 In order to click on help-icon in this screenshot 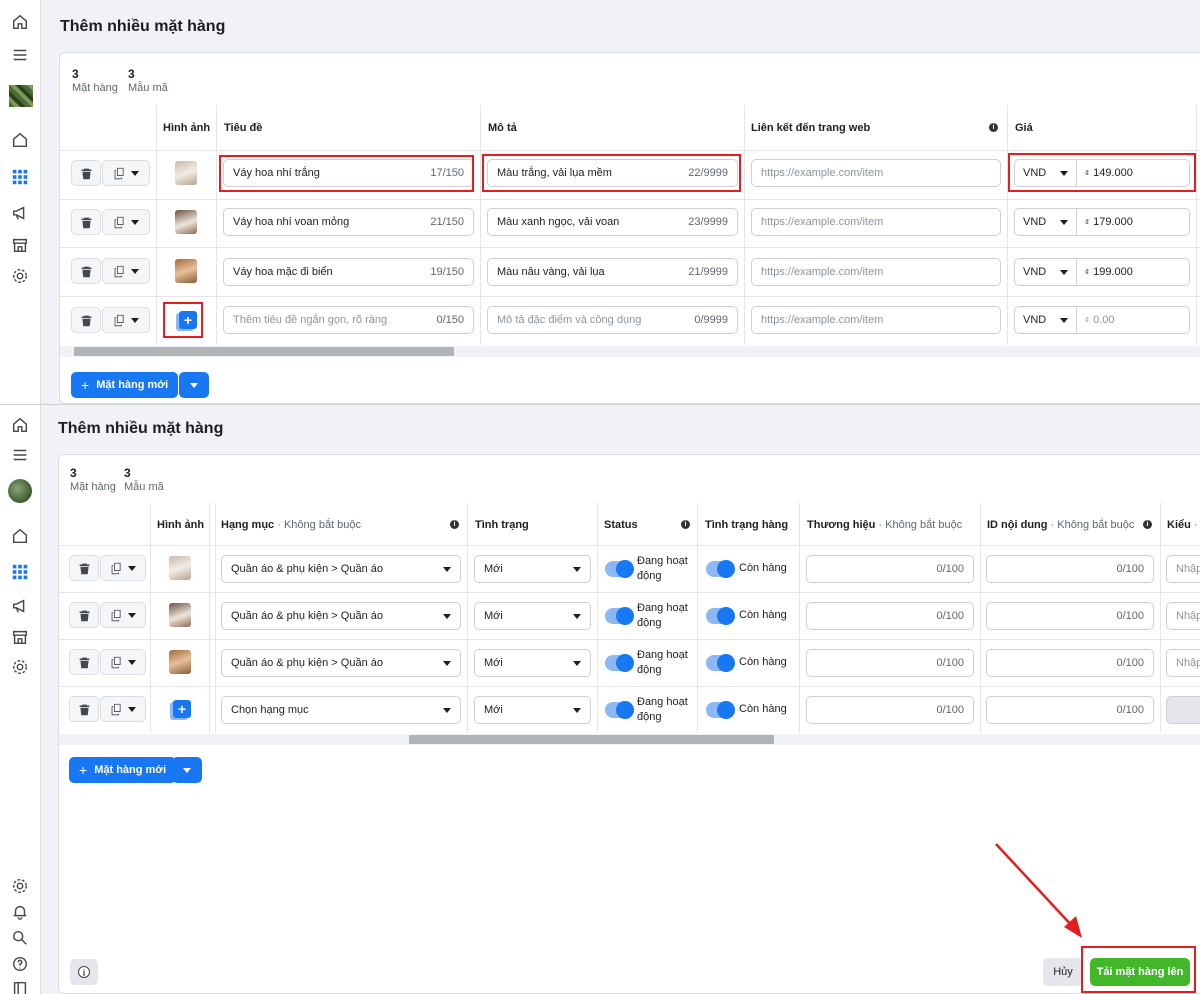, I will do `click(20, 964)`.